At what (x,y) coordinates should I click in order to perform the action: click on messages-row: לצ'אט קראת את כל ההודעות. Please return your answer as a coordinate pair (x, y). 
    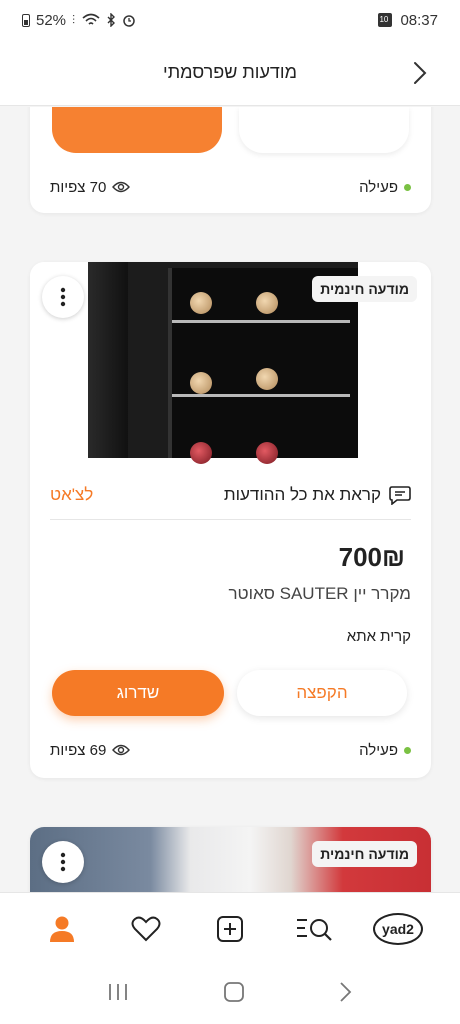
    Looking at the image, I should click on (230, 495).